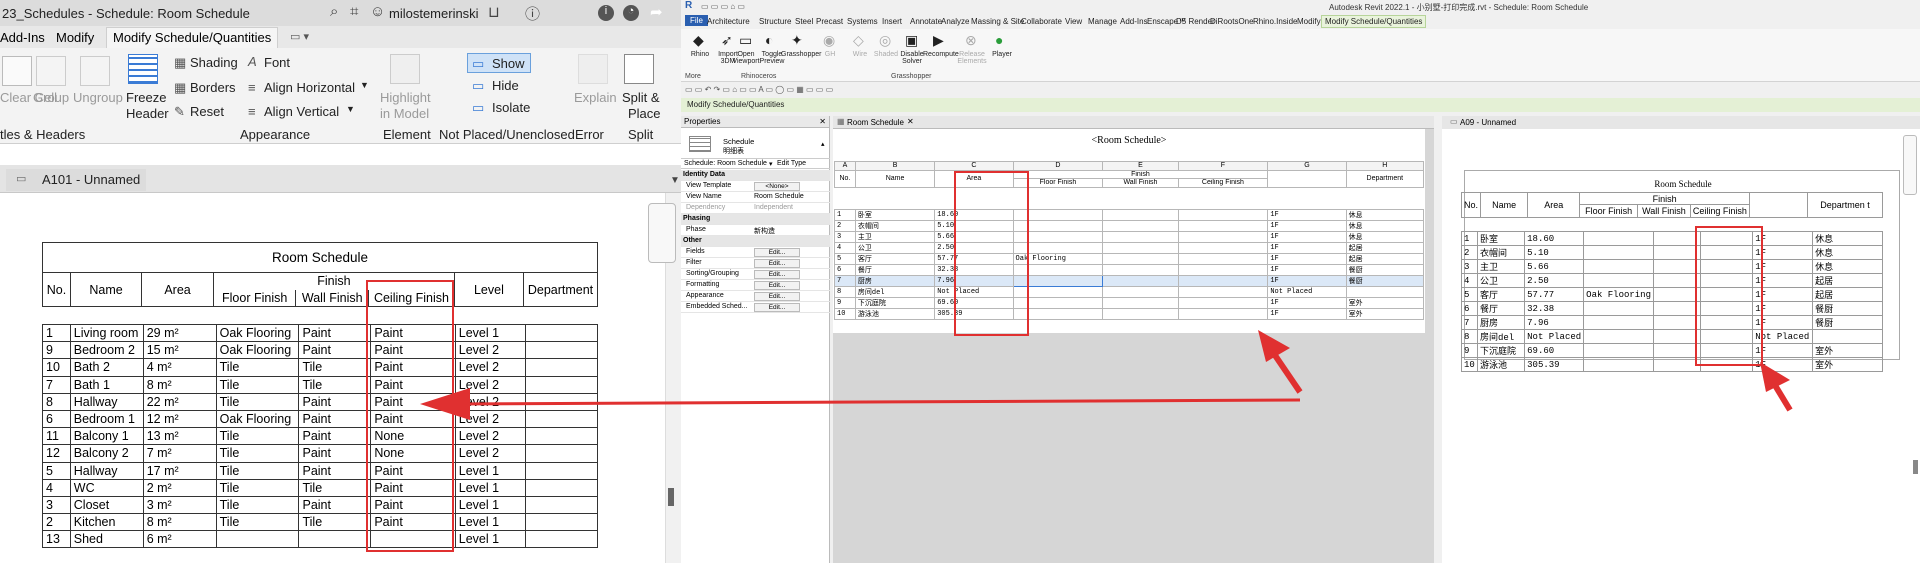 This screenshot has width=1920, height=563. What do you see at coordinates (777, 186) in the screenshot?
I see `view-template-button: <None>` at bounding box center [777, 186].